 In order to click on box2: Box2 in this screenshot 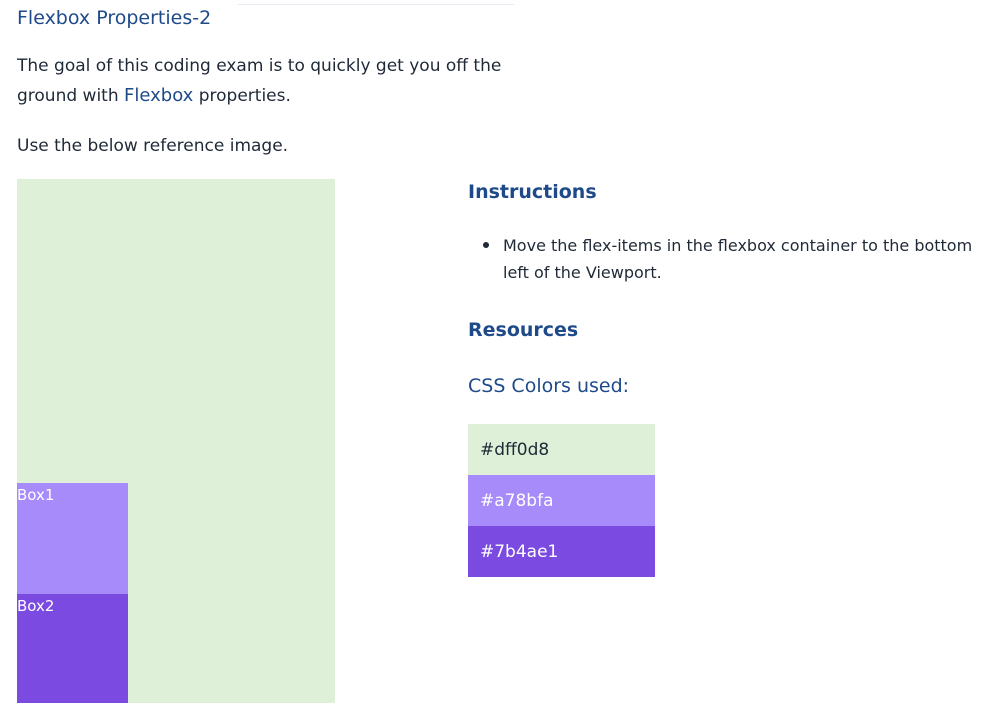, I will do `click(72, 648)`.